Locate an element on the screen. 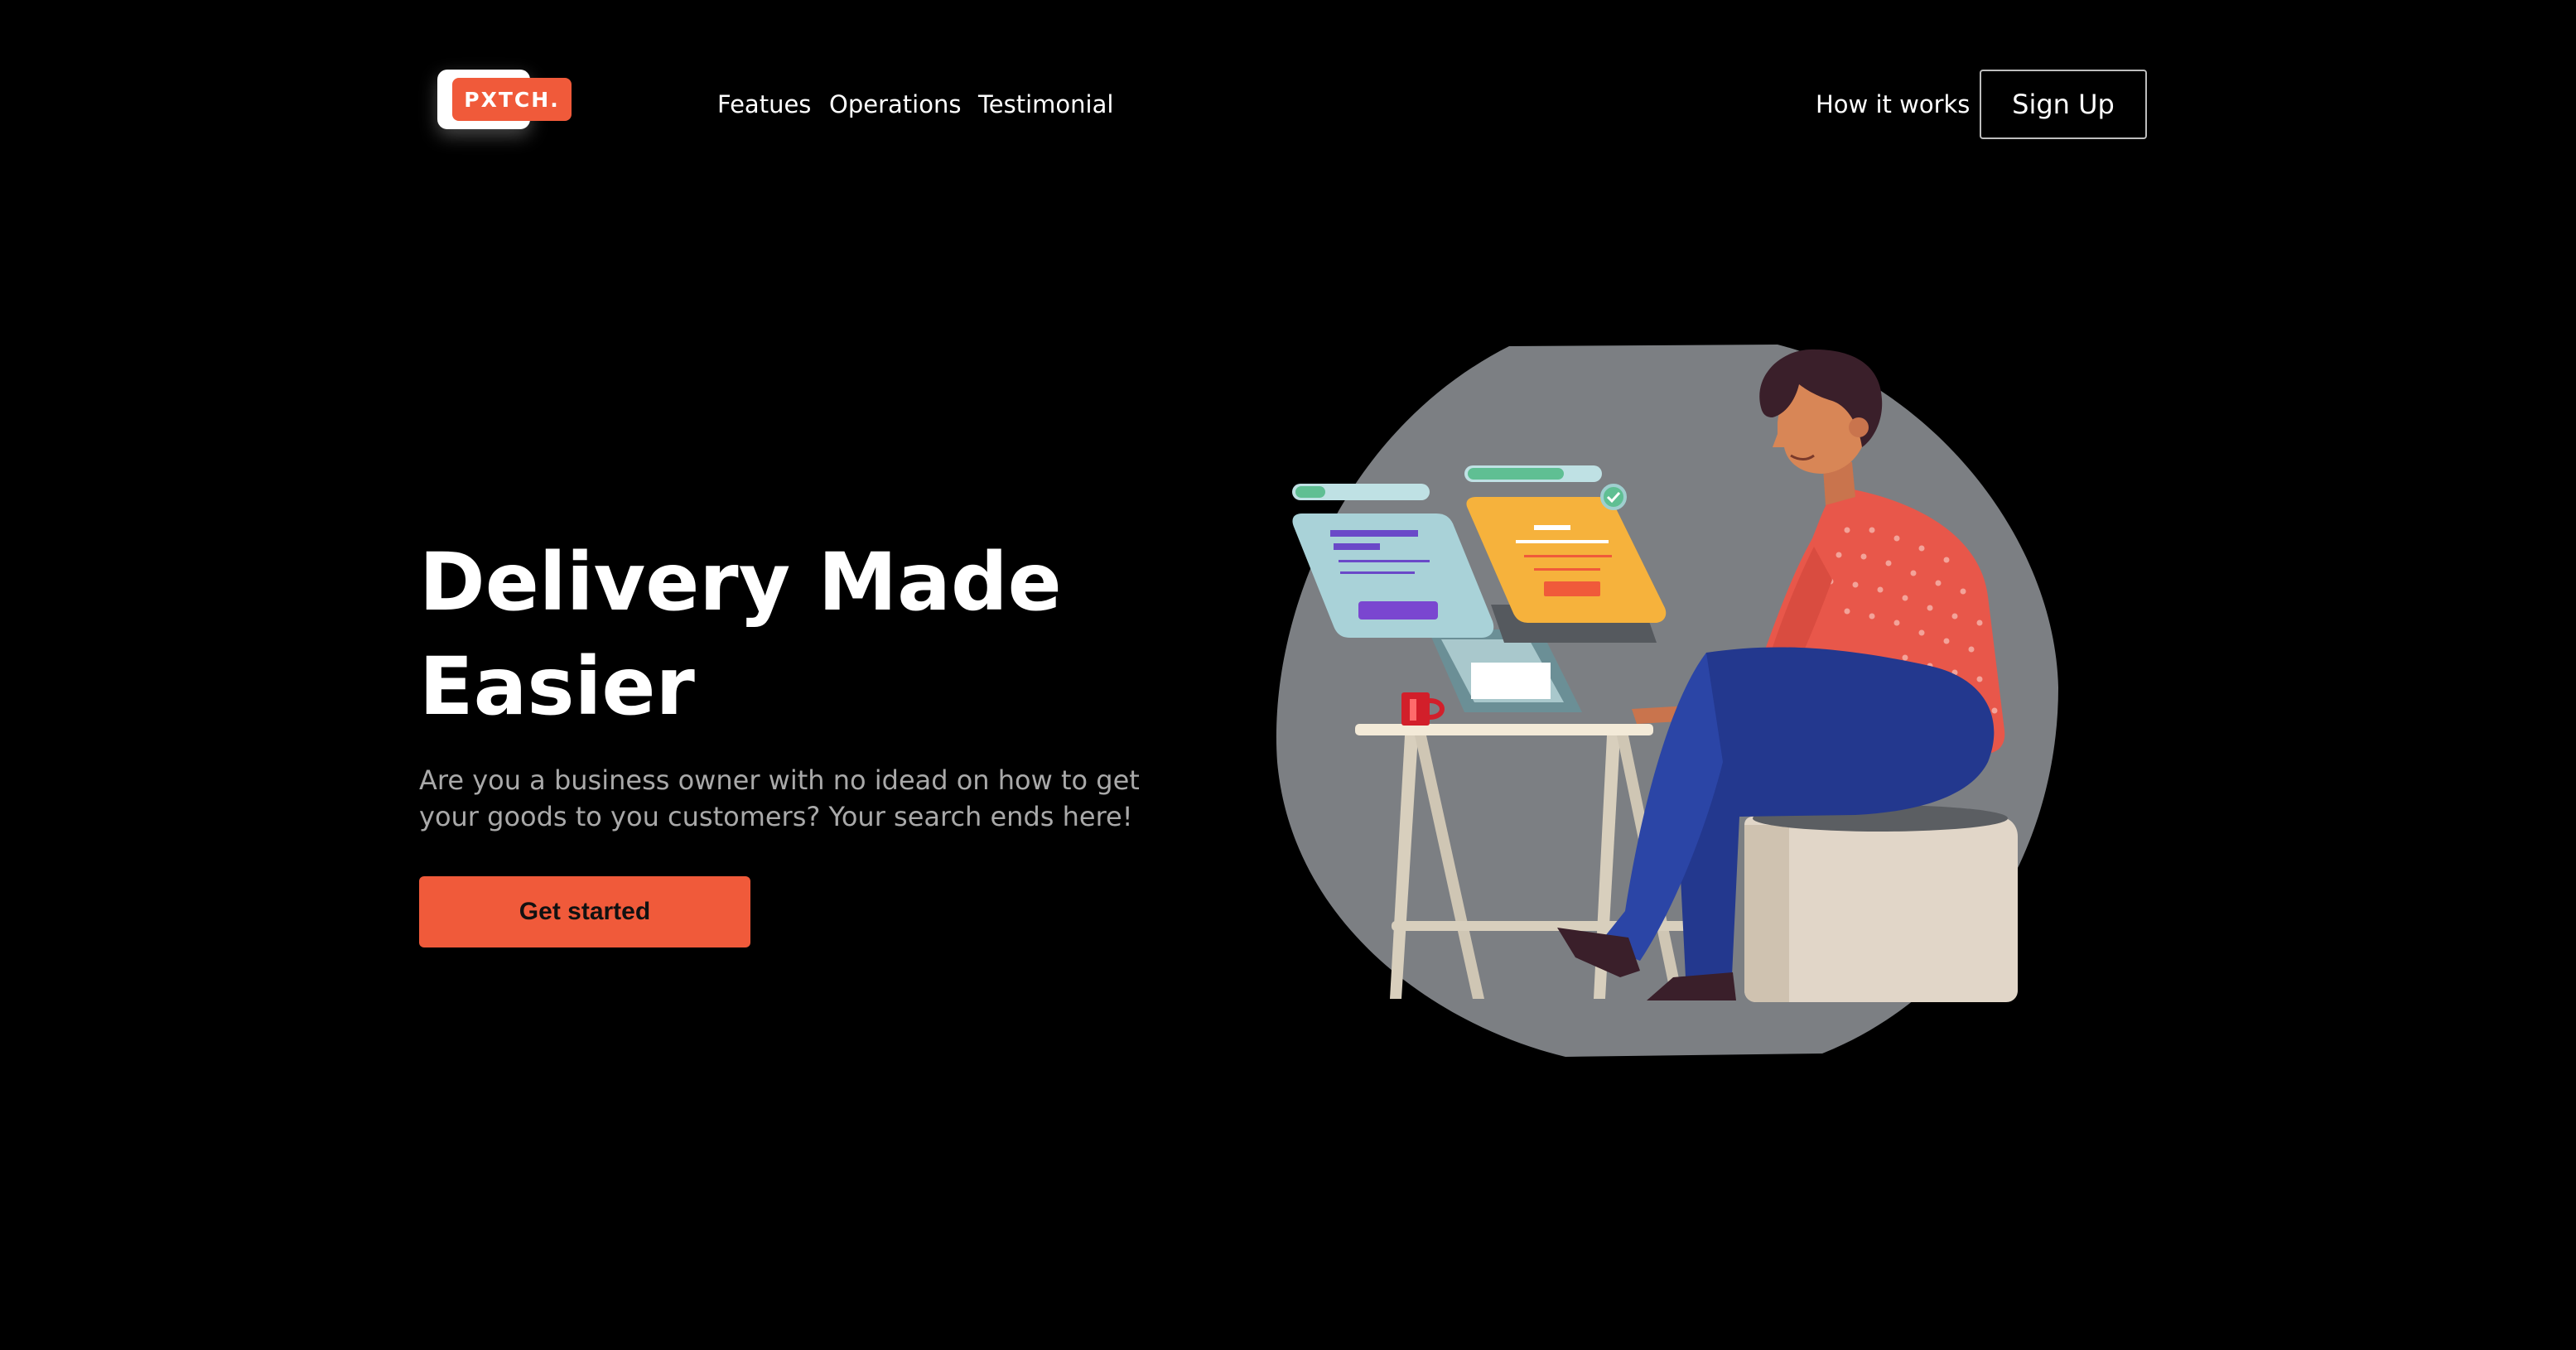 The height and width of the screenshot is (1350, 2576). brand-logo: PXTCH. is located at coordinates (503, 99).